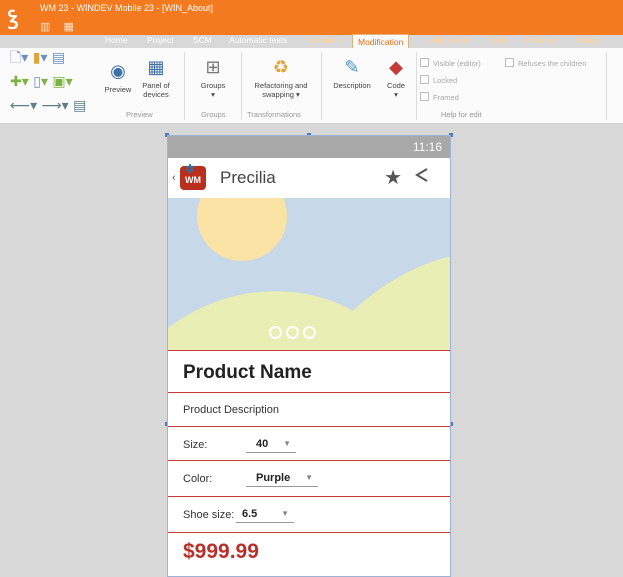  I want to click on tab-project: Project, so click(160, 40).